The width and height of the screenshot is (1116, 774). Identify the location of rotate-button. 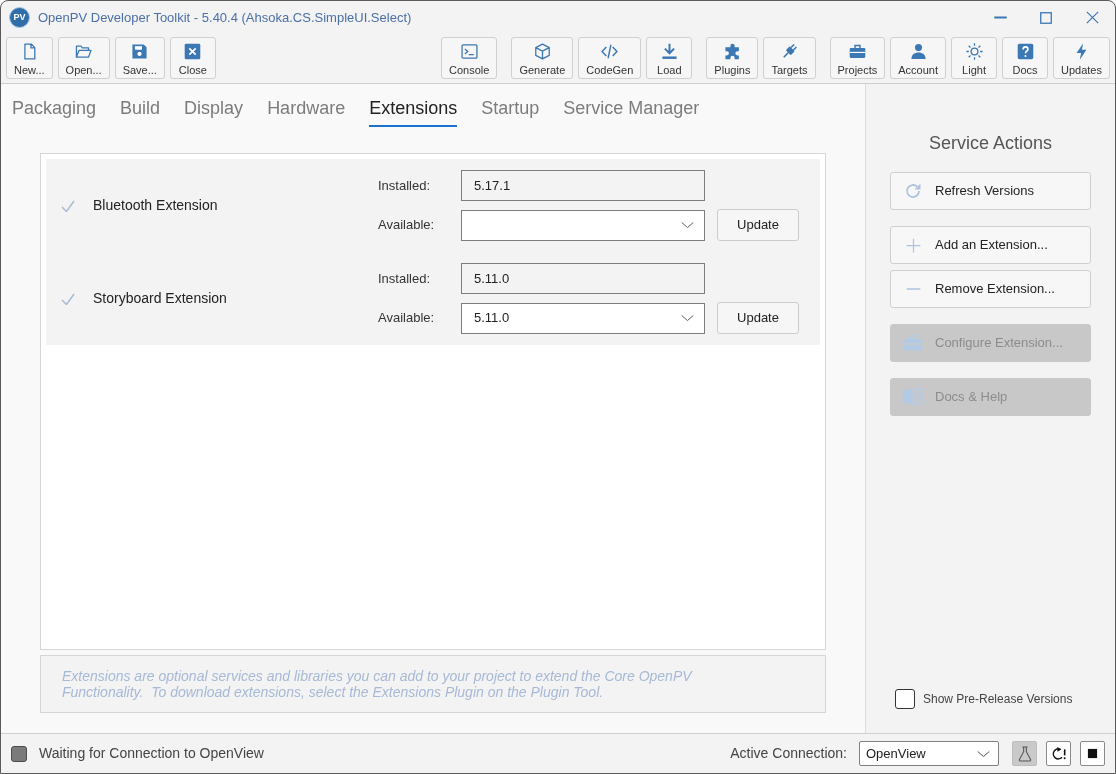
(1058, 753).